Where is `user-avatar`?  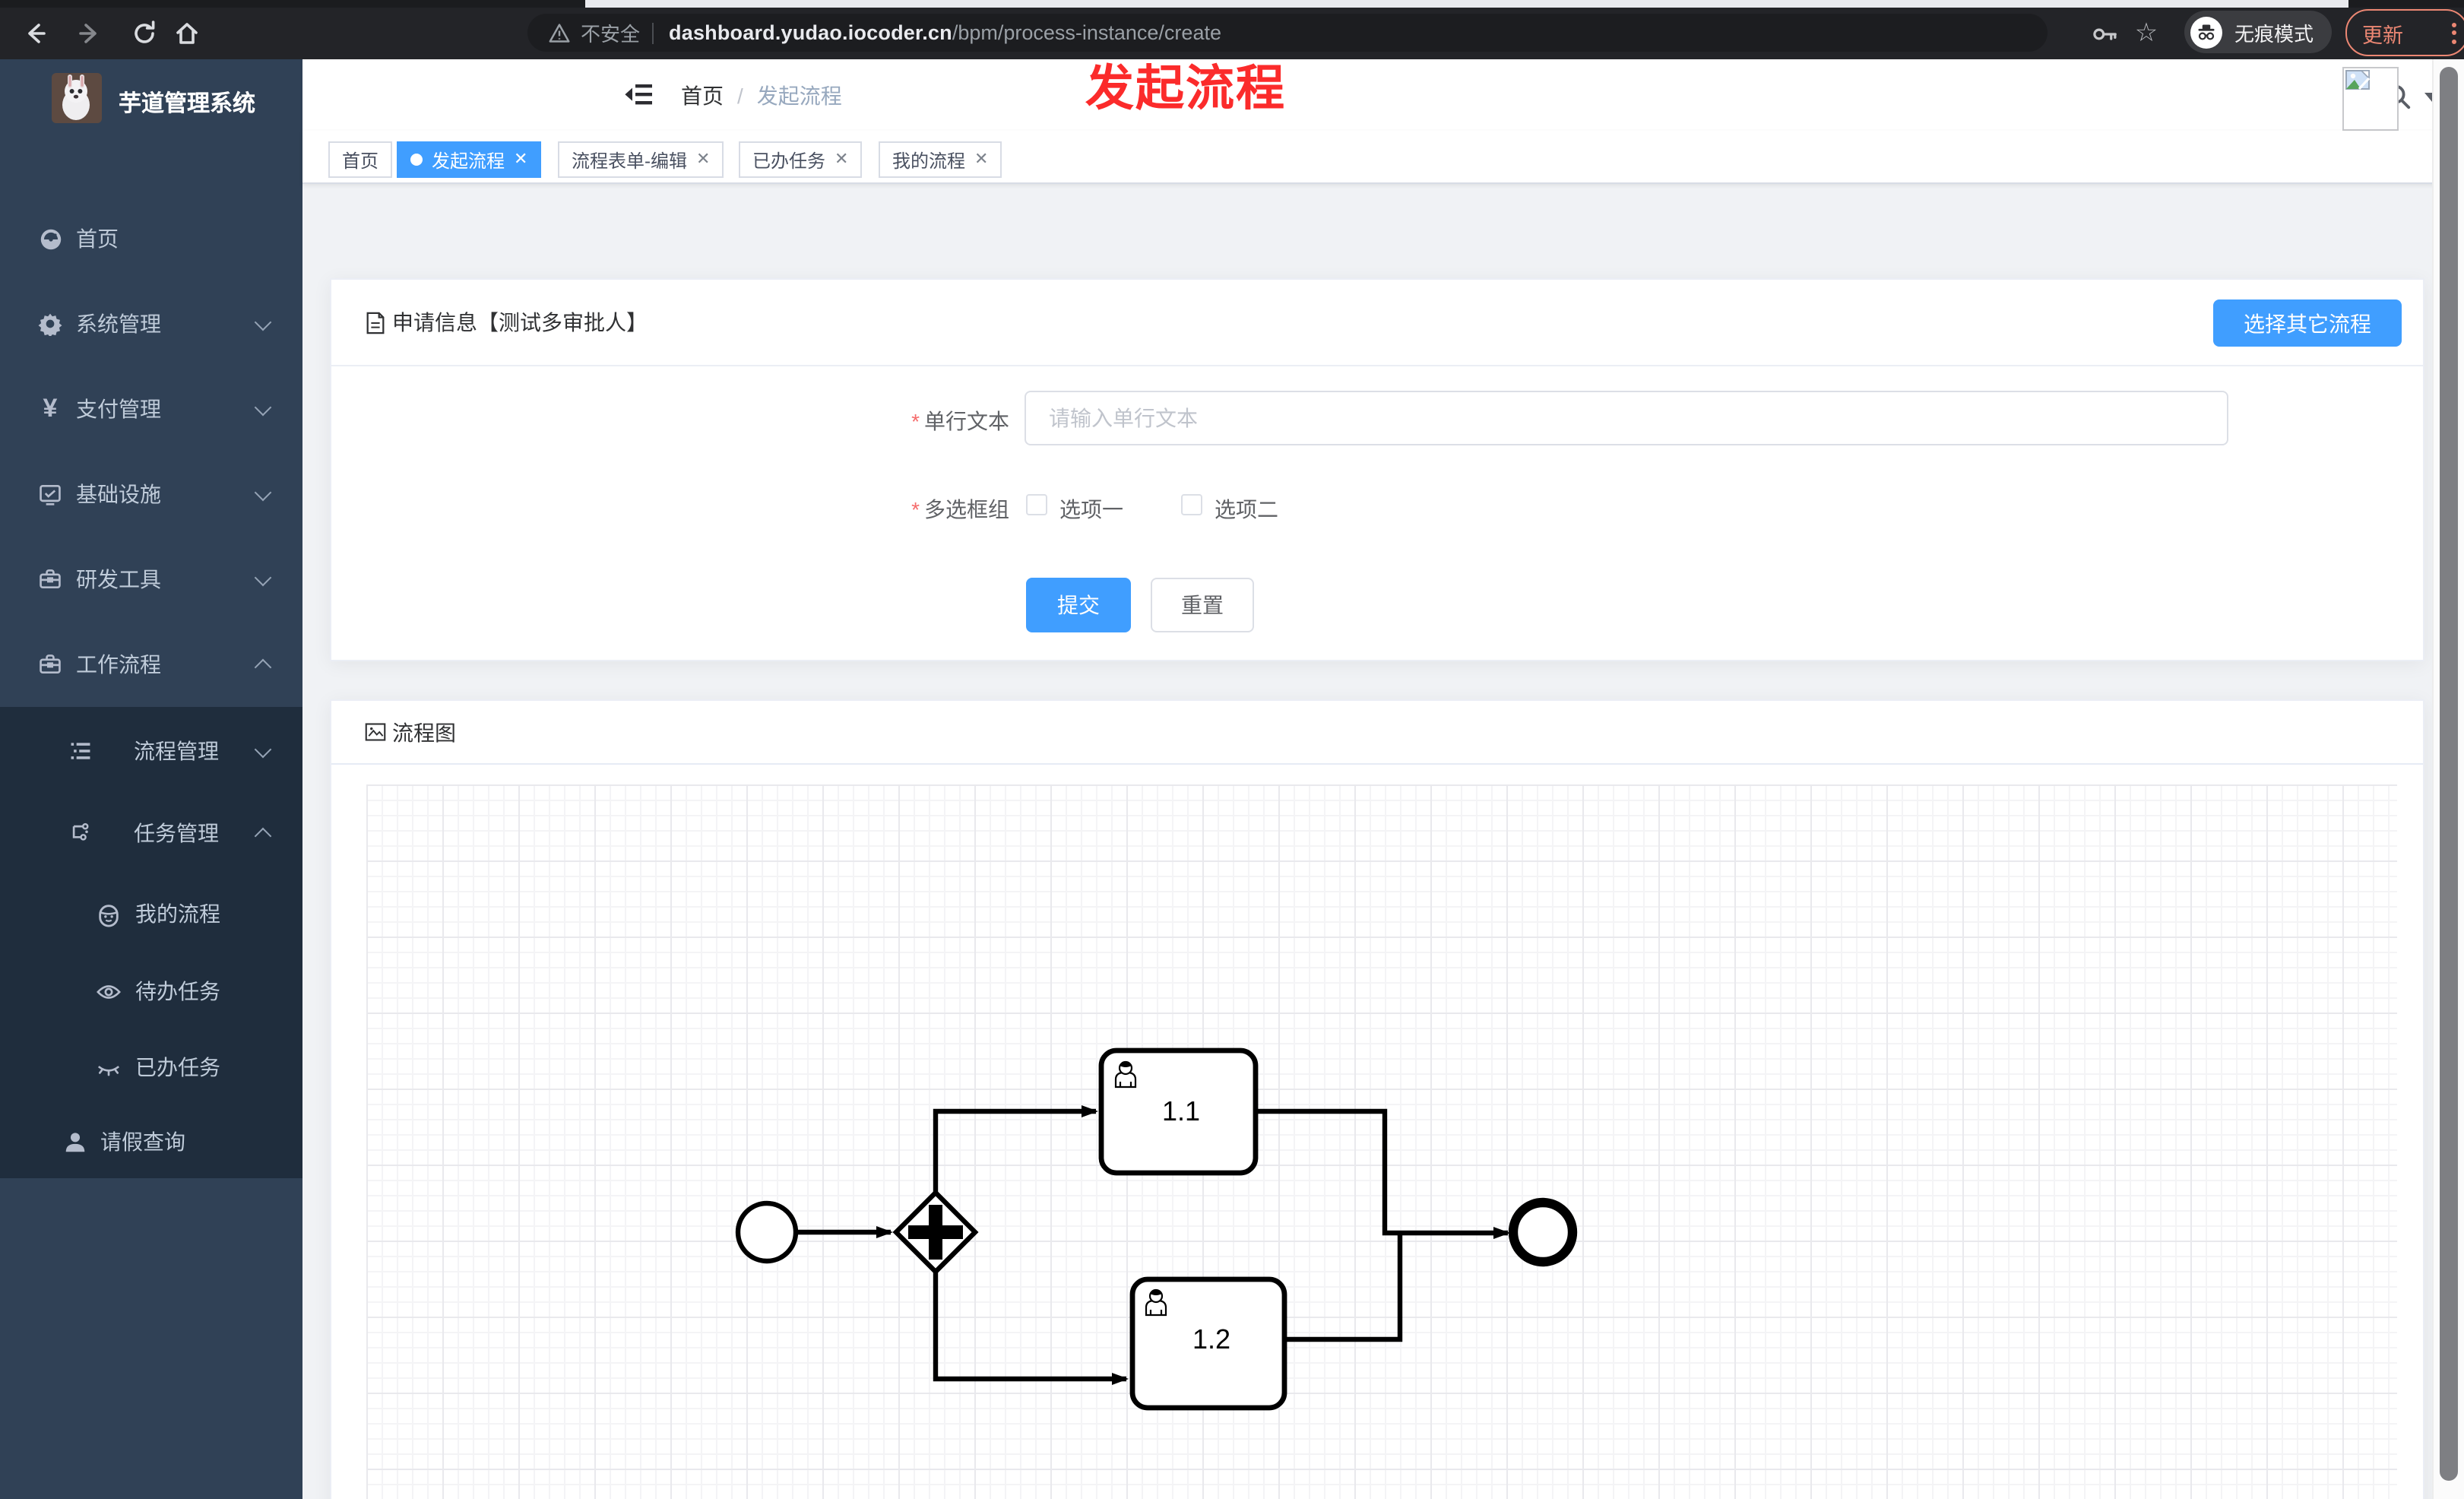
user-avatar is located at coordinates (2370, 99).